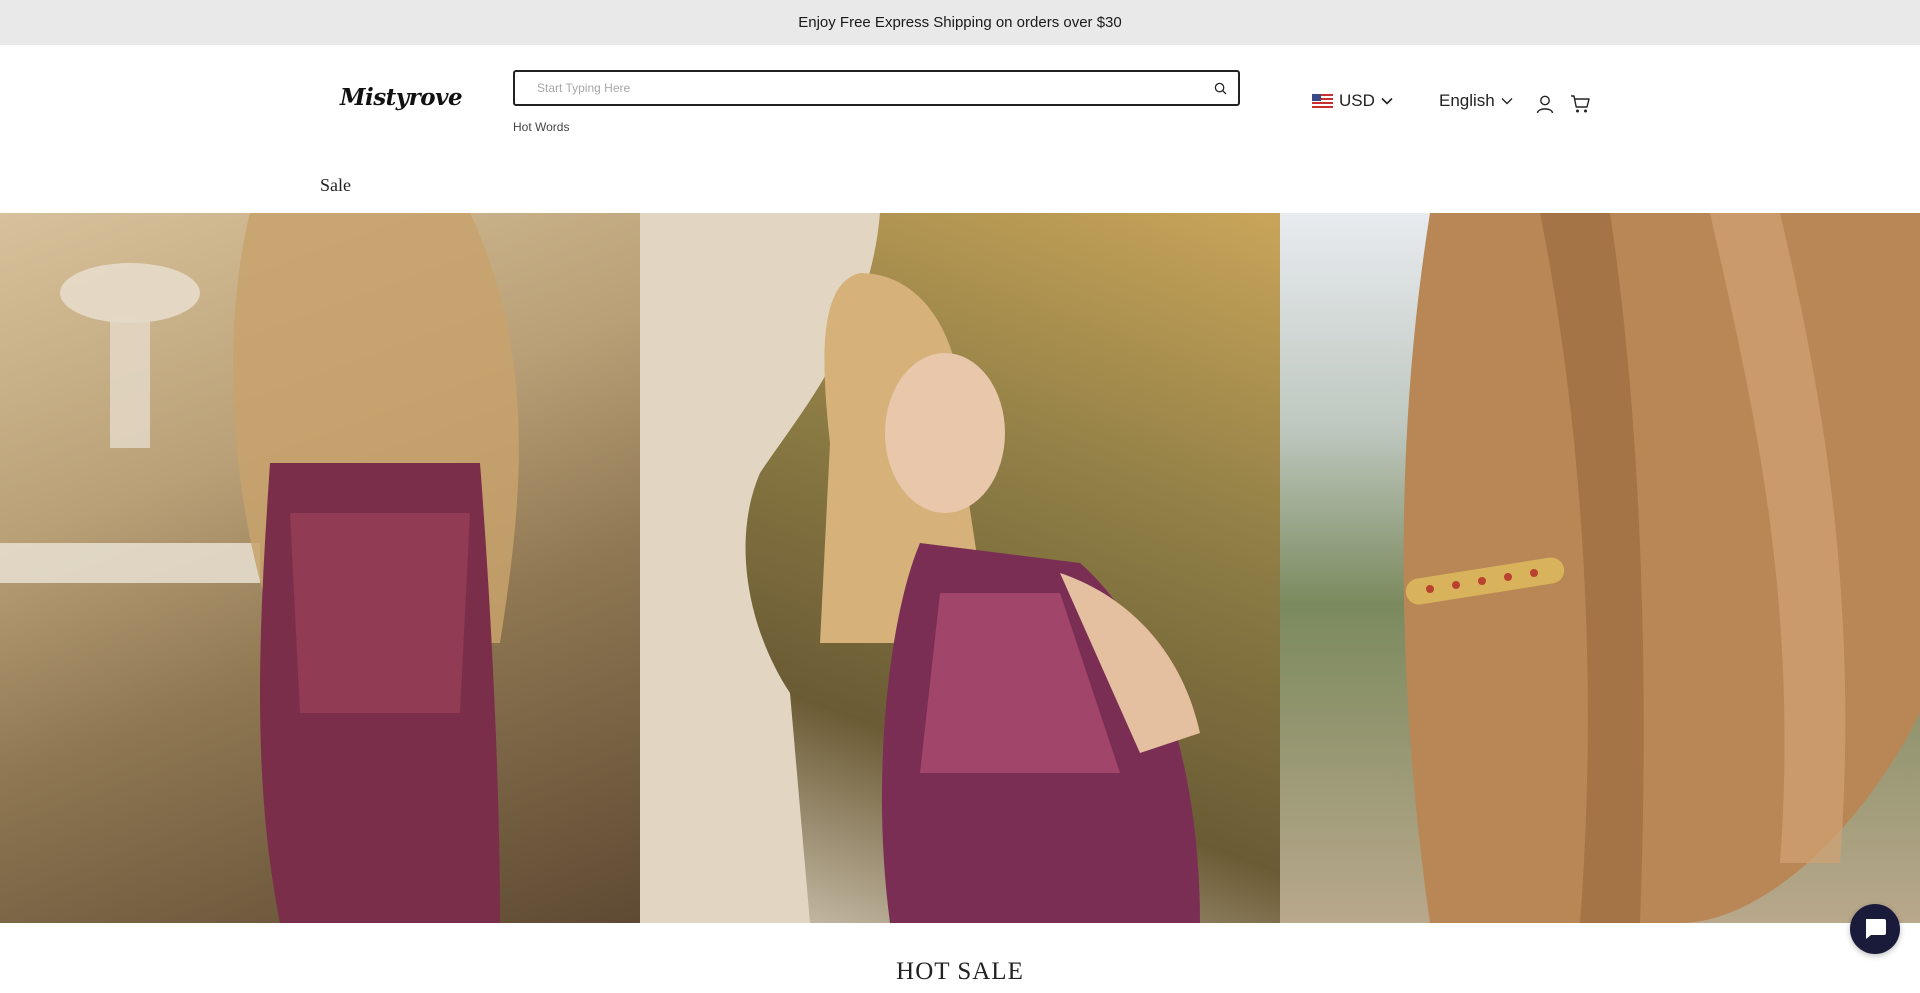  I want to click on site-logo: Mistyrove, so click(401, 97).